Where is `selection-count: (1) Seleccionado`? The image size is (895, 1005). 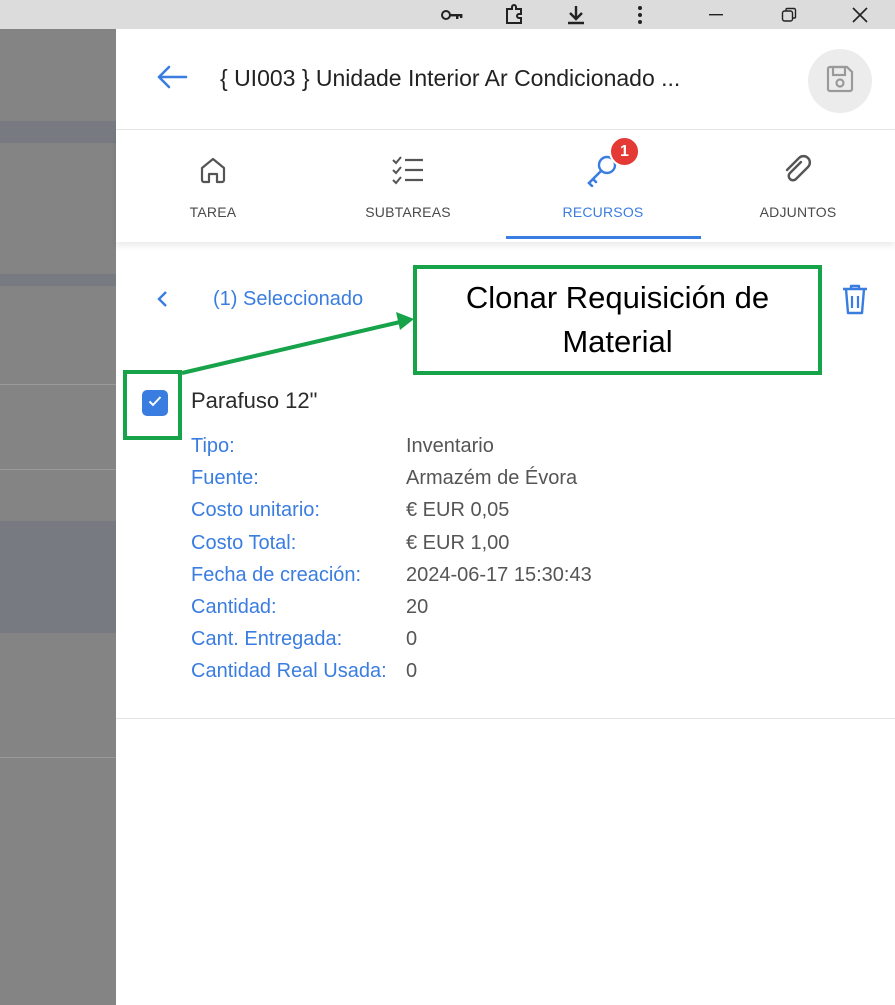
selection-count: (1) Seleccionado is located at coordinates (288, 299).